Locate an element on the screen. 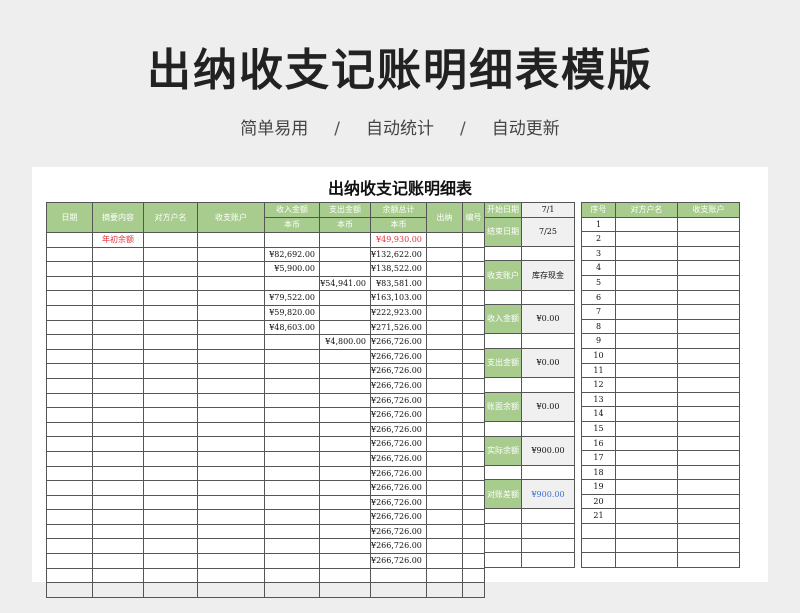 This screenshot has width=800, height=613. summary-value: ¥0.00 is located at coordinates (548, 319).